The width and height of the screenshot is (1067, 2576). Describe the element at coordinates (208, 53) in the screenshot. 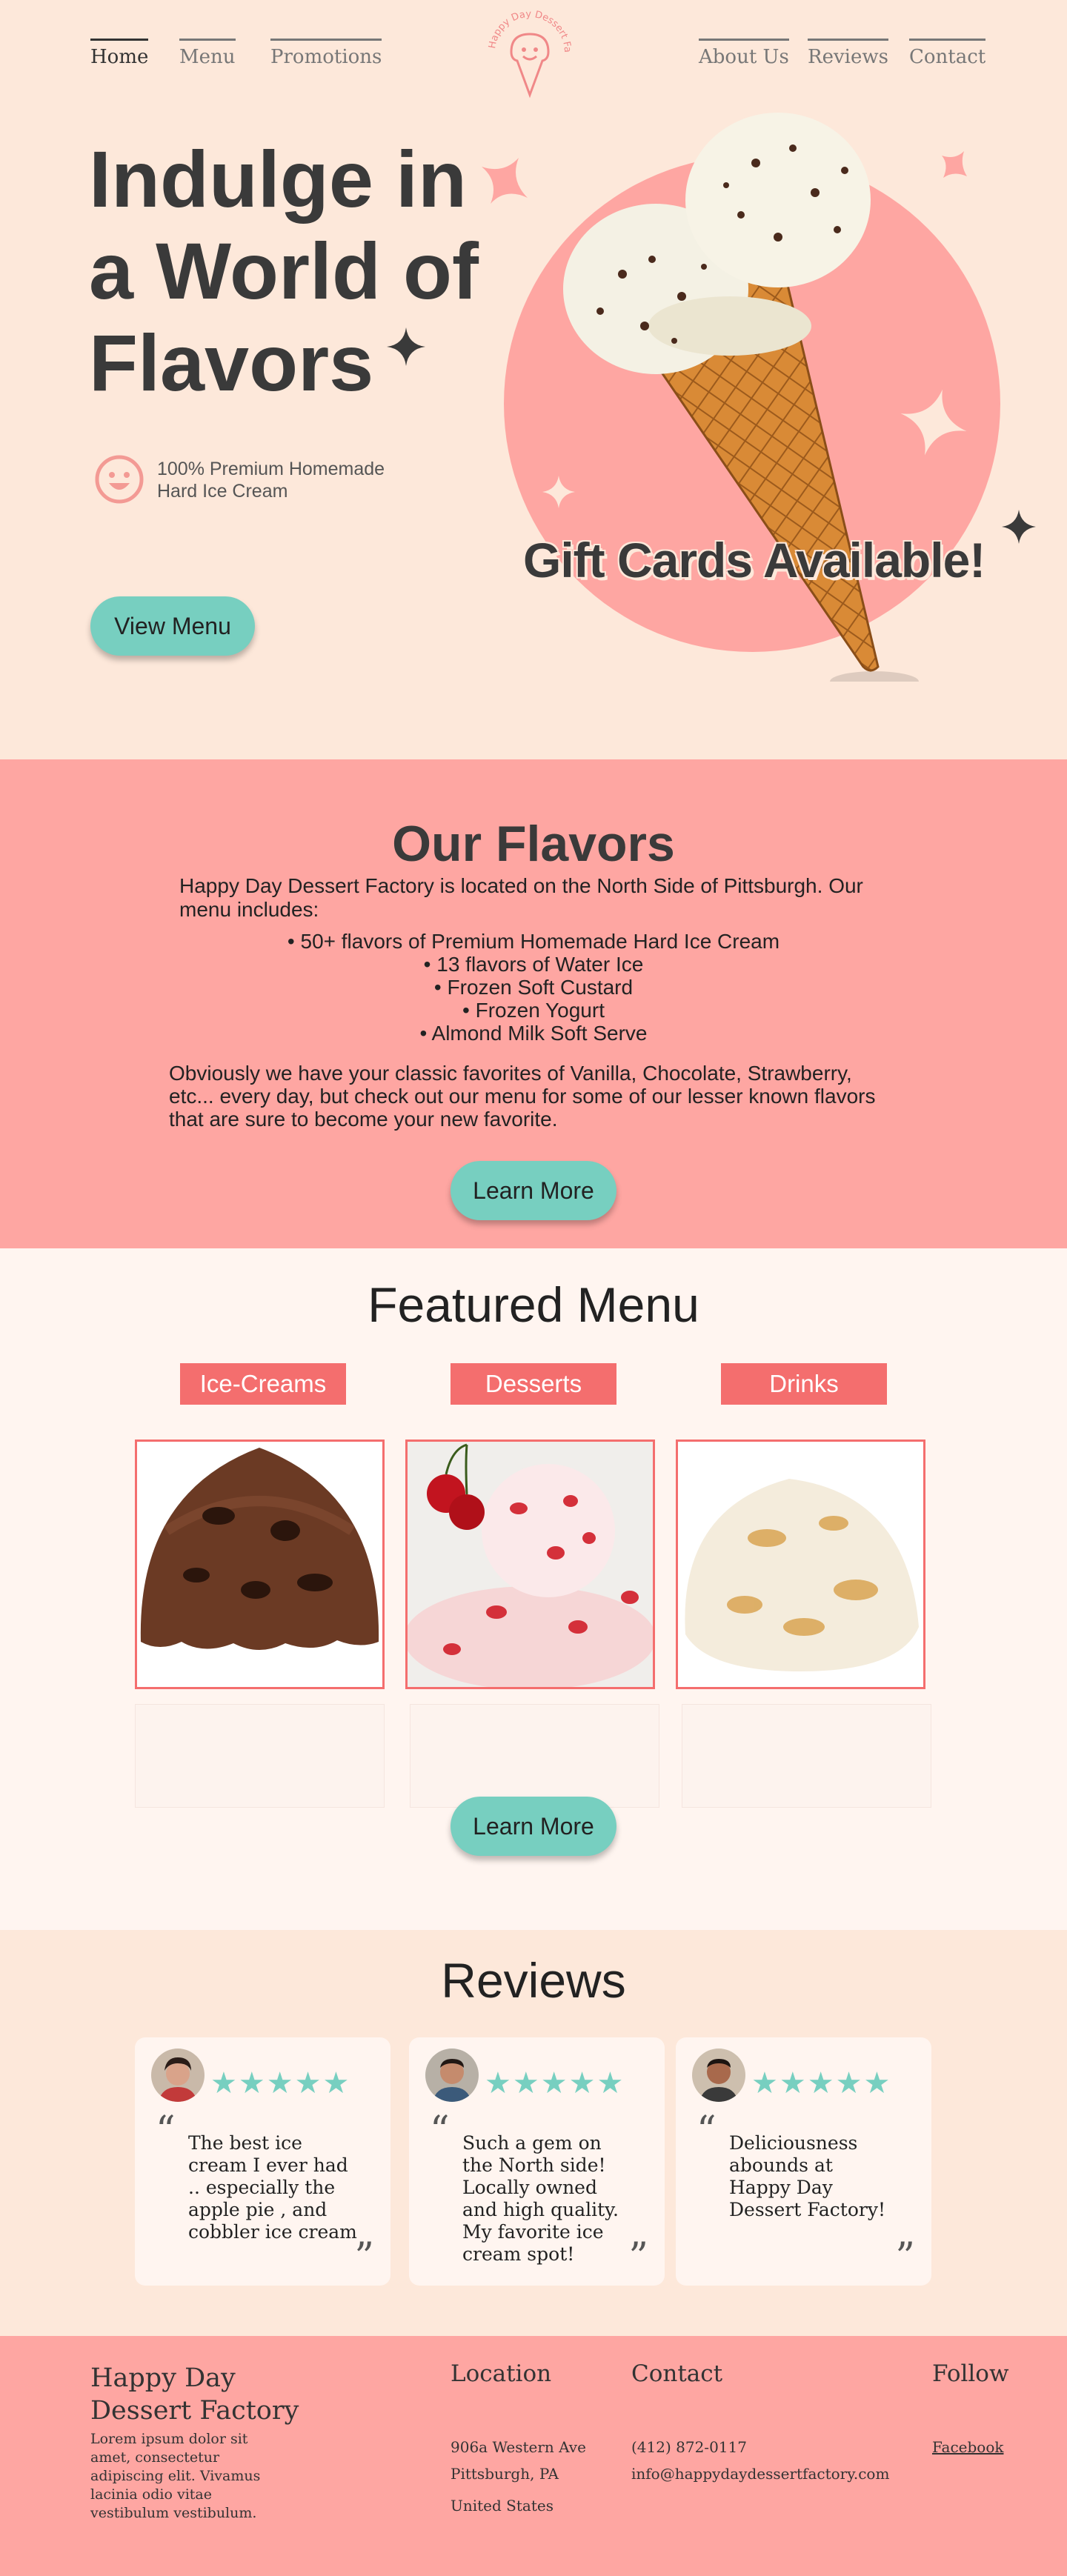

I see `nav-menu: Menu` at that location.